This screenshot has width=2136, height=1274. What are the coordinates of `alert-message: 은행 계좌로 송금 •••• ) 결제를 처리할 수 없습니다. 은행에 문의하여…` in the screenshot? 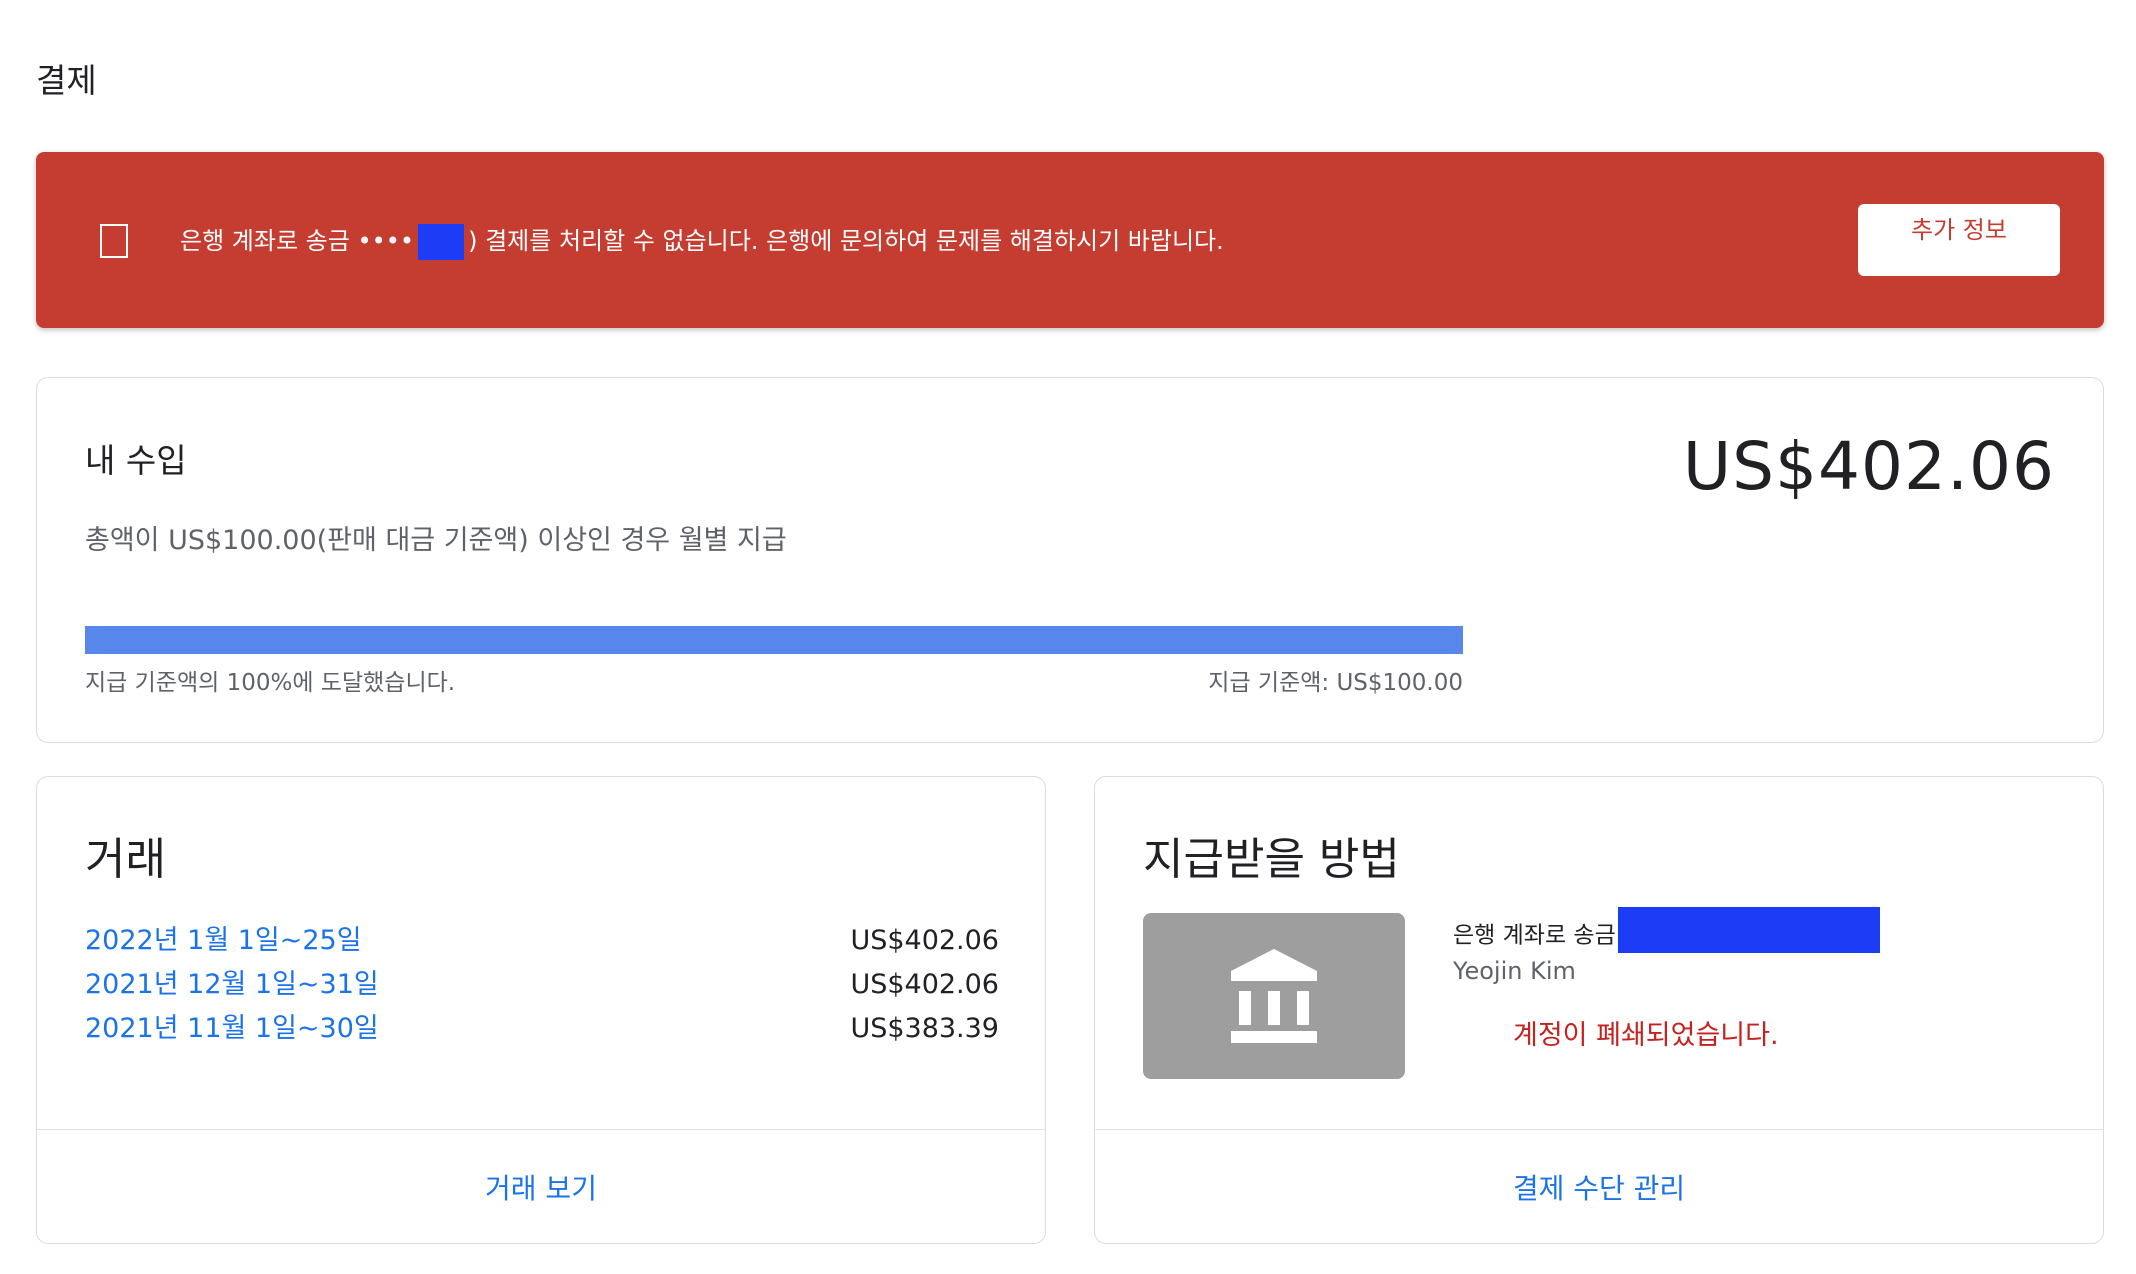 It's located at (980, 242).